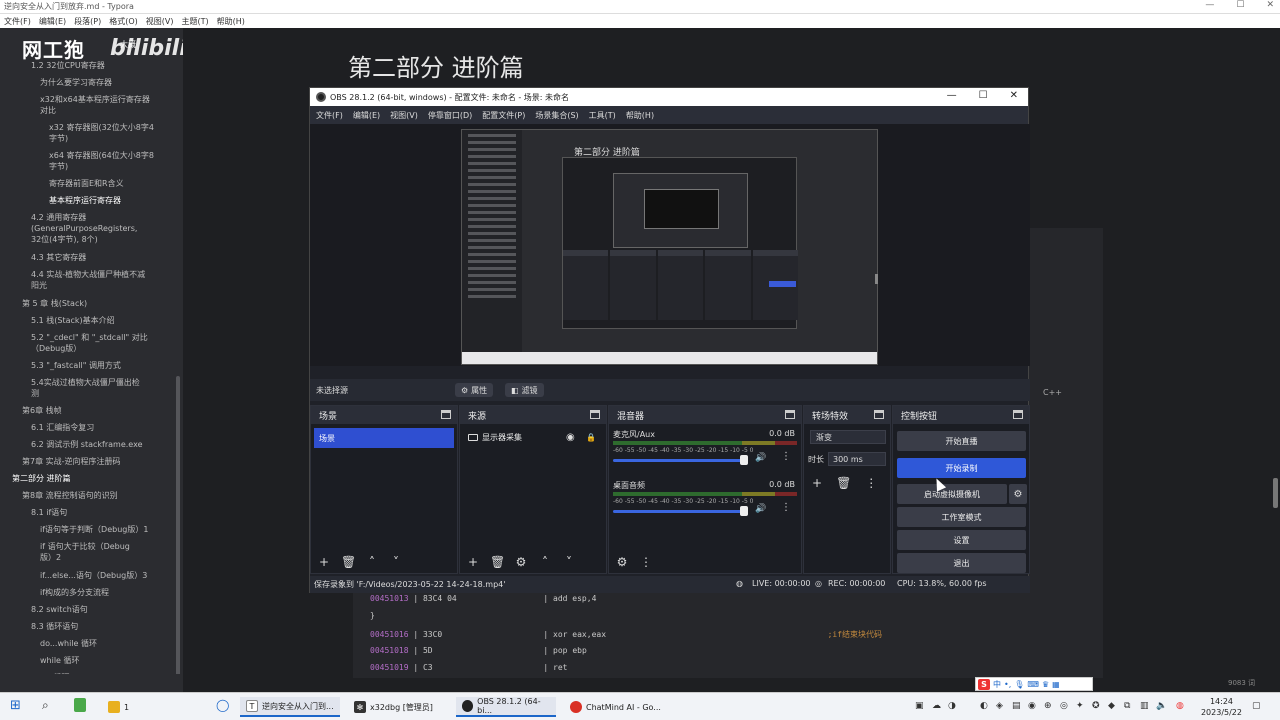 The height and width of the screenshot is (720, 1280). I want to click on system-tray-icon: ▤, so click(1016, 706).